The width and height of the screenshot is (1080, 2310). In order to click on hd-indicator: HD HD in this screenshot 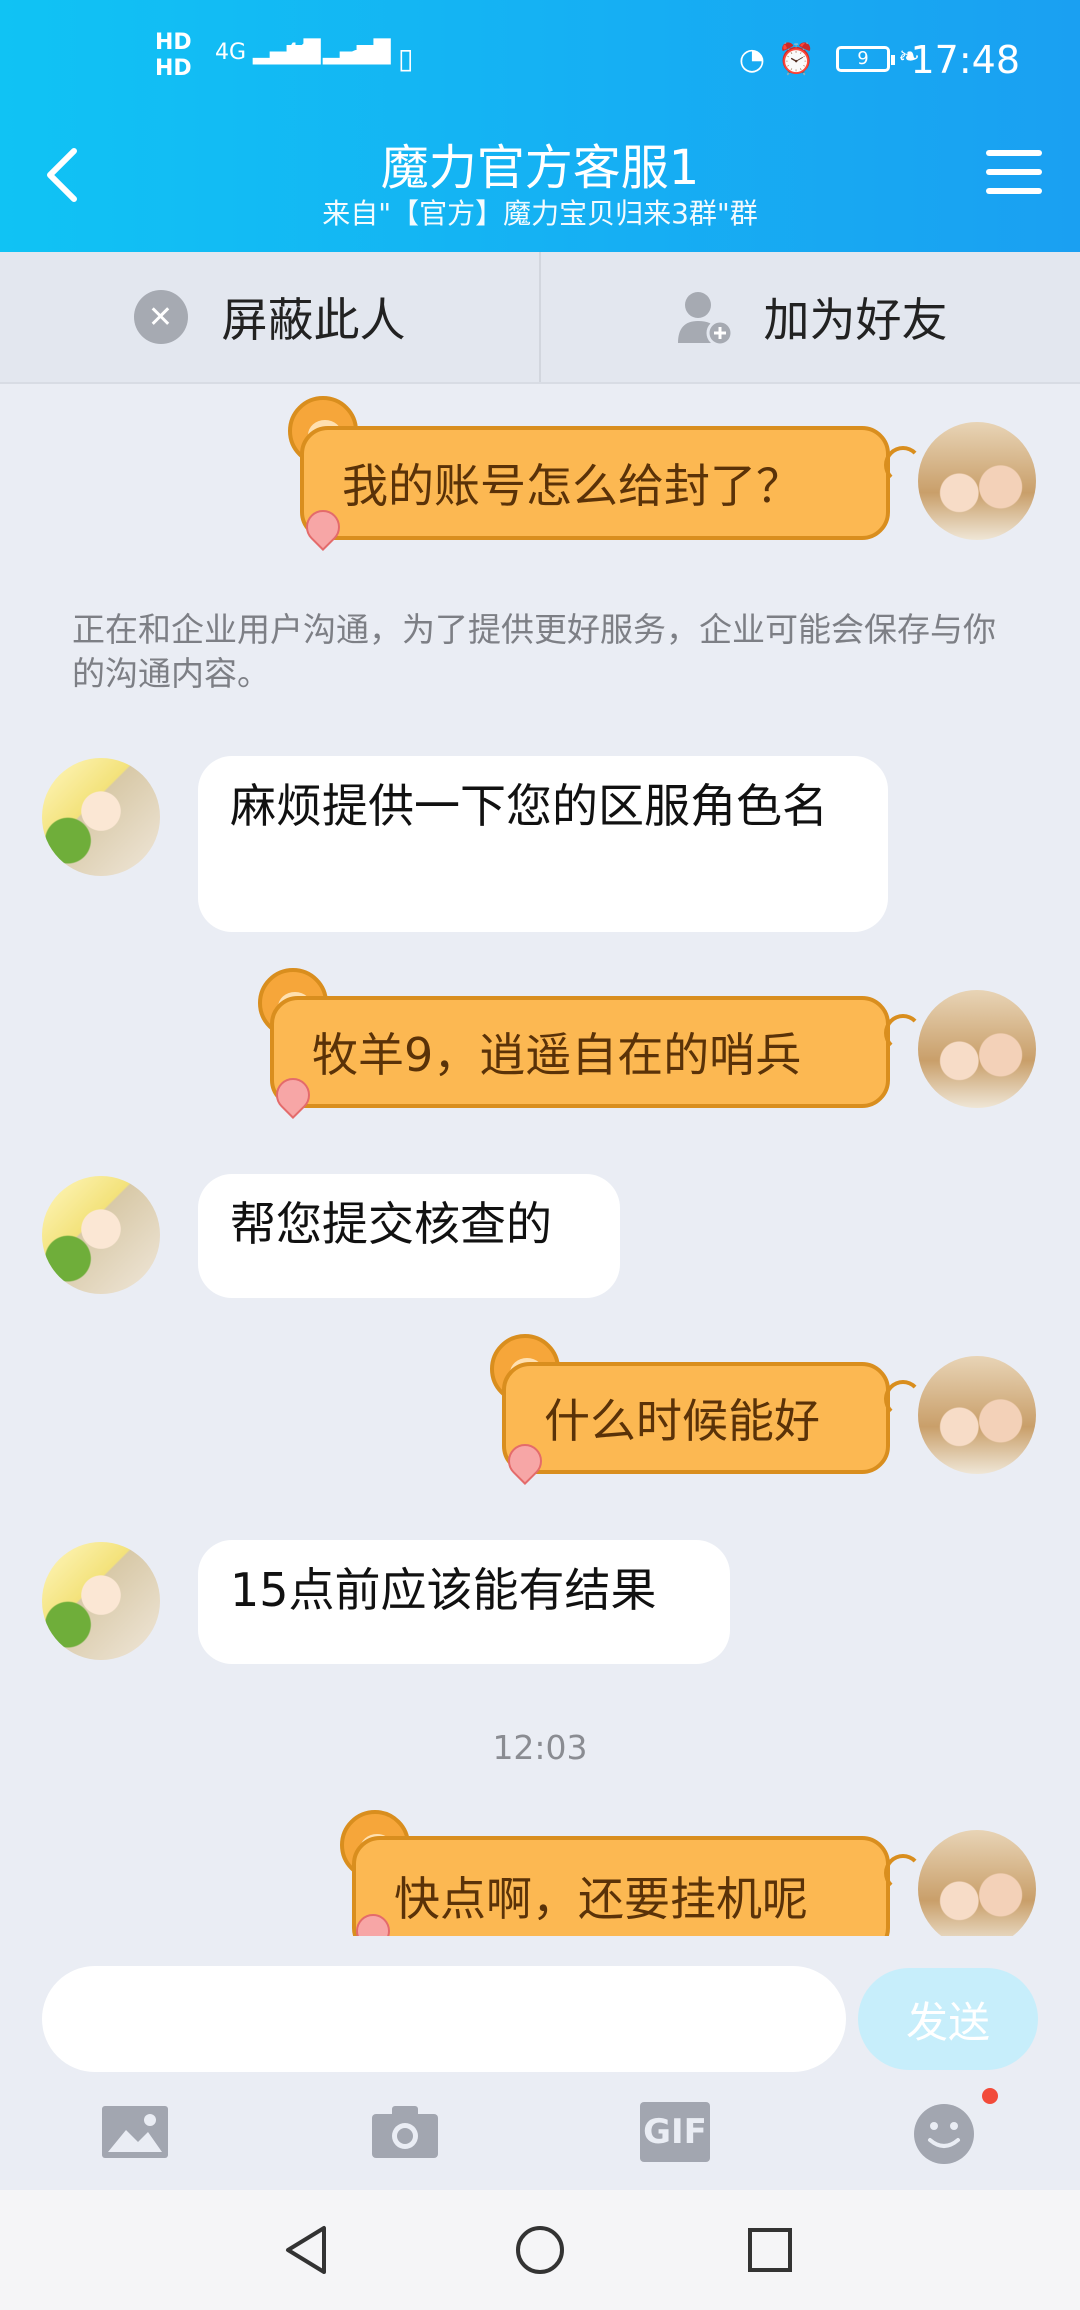, I will do `click(173, 56)`.